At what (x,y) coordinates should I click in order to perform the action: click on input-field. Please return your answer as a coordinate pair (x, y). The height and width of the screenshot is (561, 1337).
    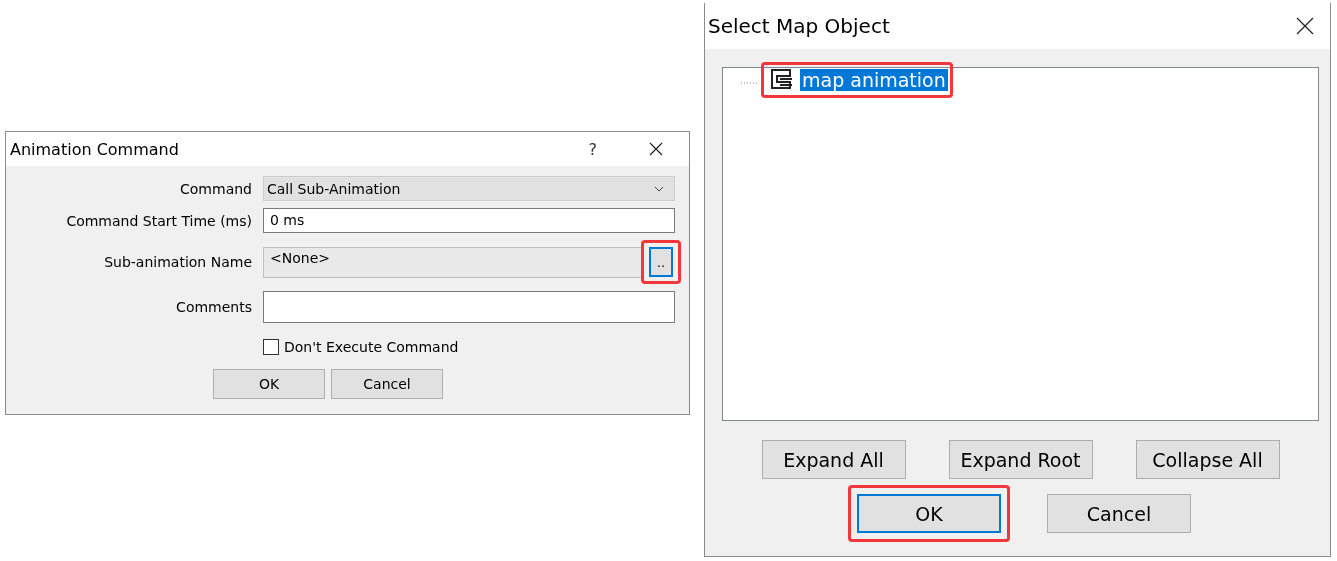
    Looking at the image, I should click on (469, 307).